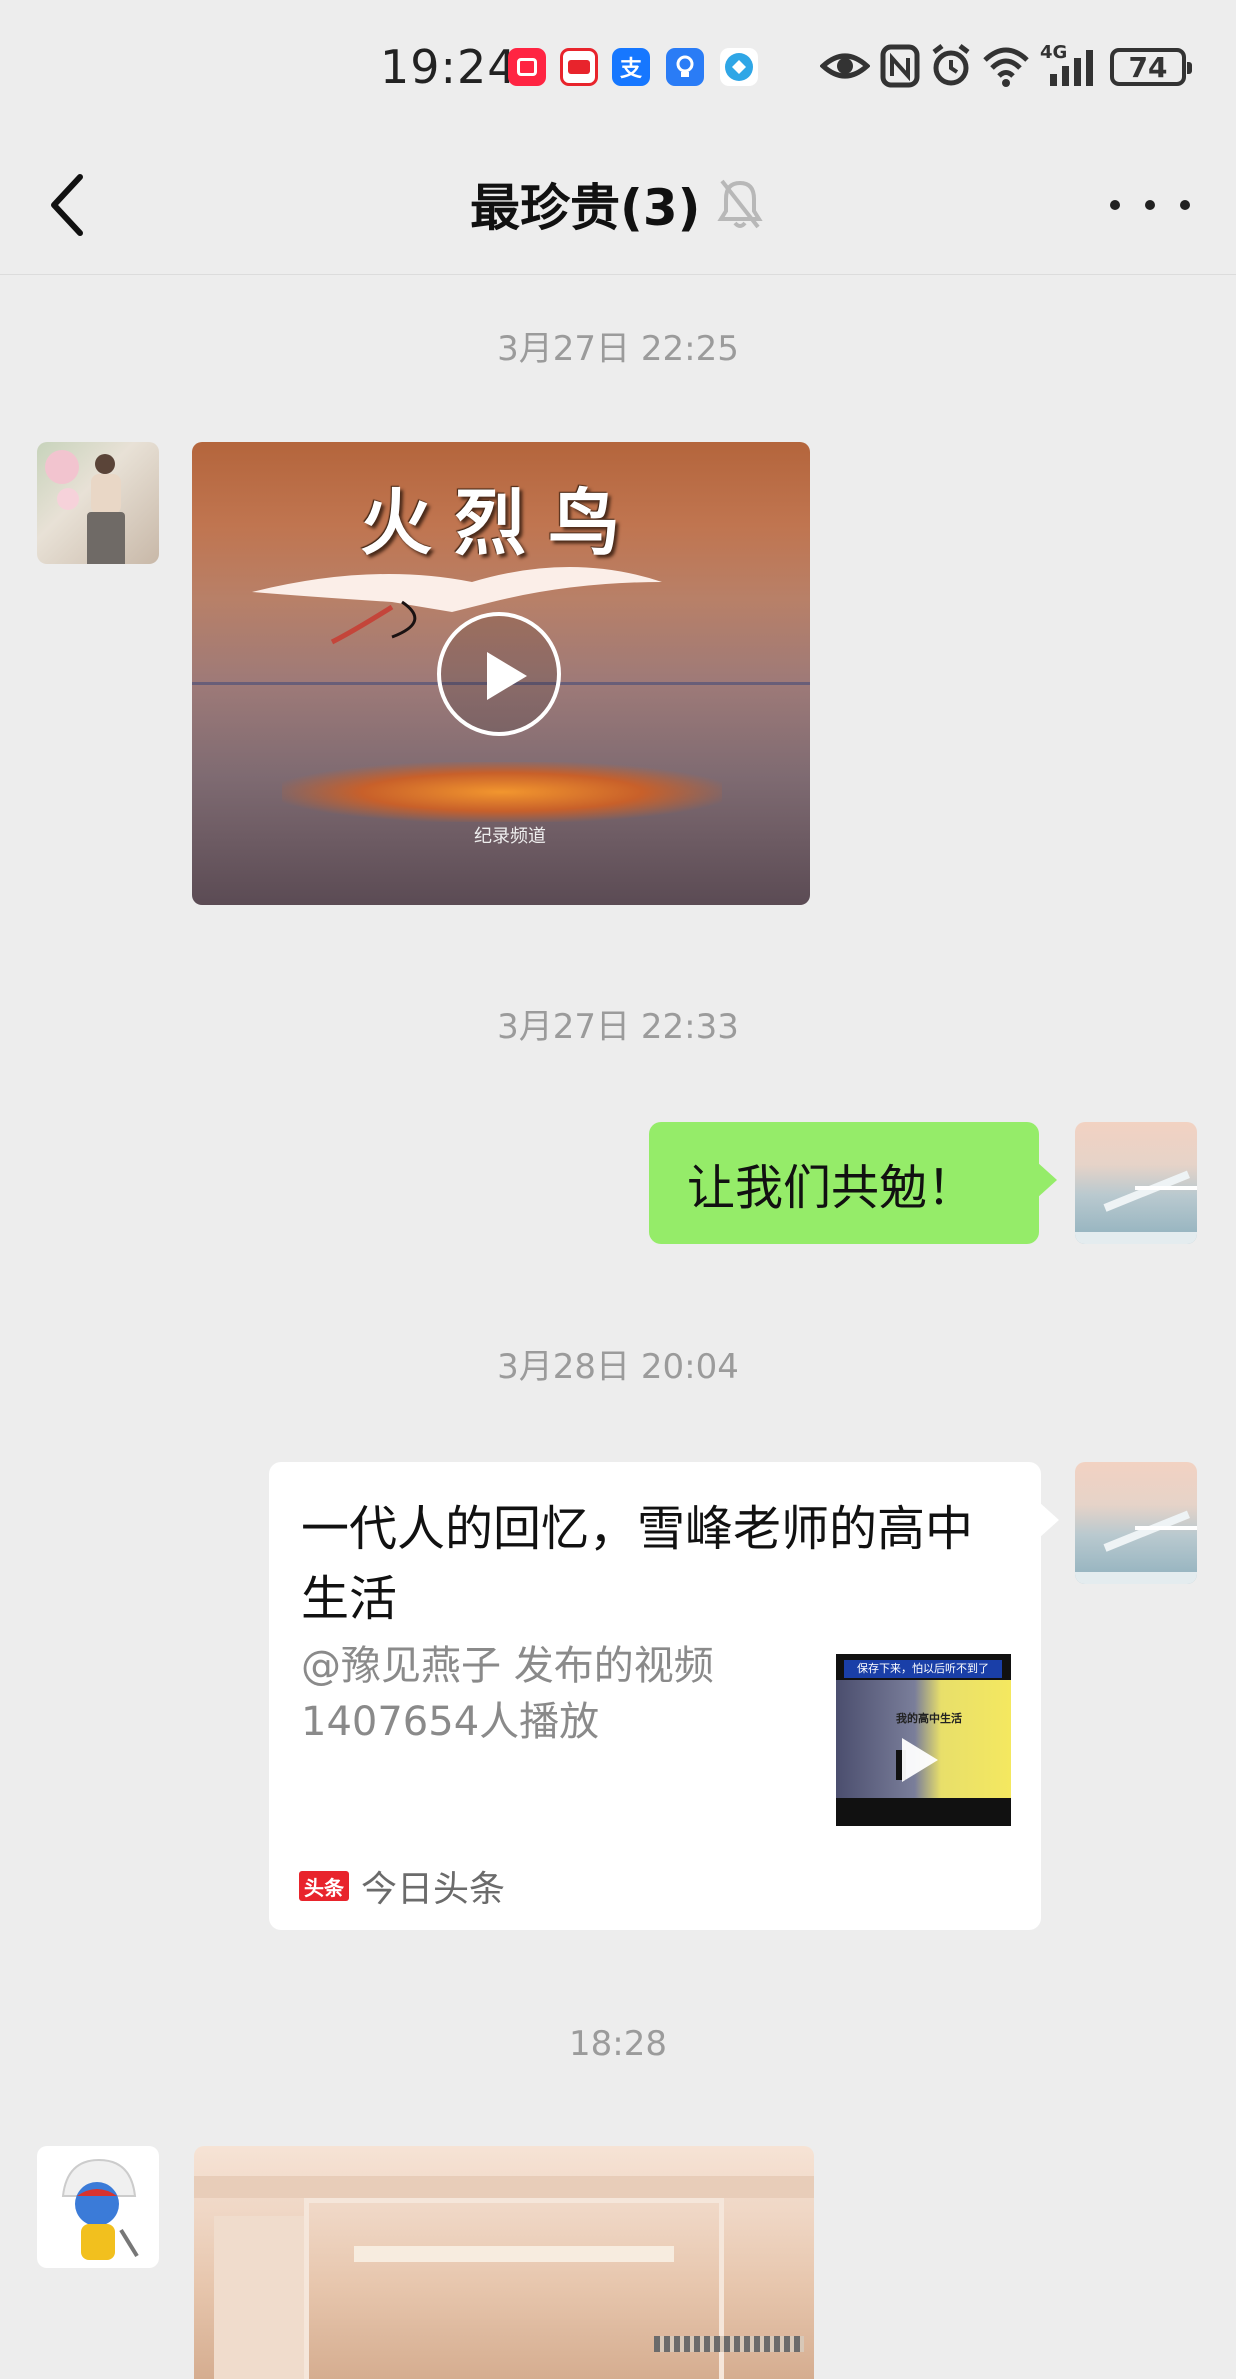 Image resolution: width=1236 pixels, height=2379 pixels. Describe the element at coordinates (631, 67) in the screenshot. I see `alipay-icon: 支` at that location.